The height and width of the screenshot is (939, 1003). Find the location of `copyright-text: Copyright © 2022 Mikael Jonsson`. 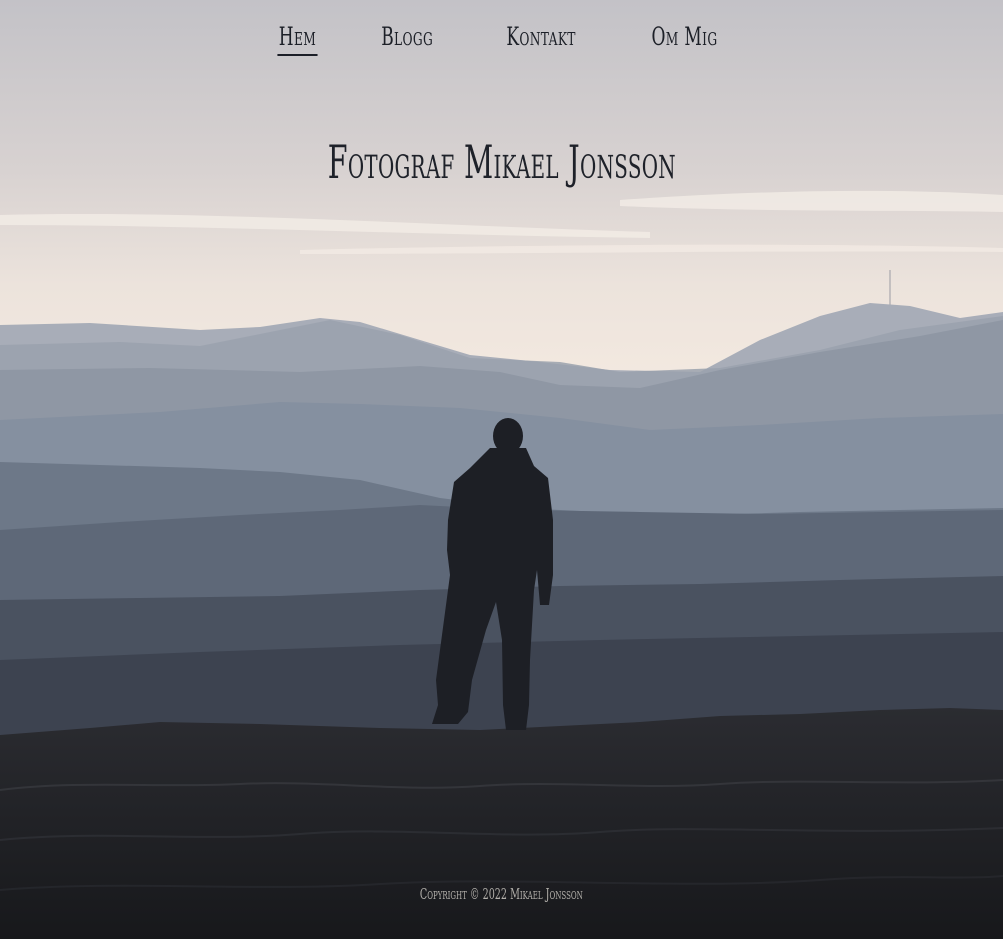

copyright-text: Copyright © 2022 Mikael Jonsson is located at coordinates (501, 894).